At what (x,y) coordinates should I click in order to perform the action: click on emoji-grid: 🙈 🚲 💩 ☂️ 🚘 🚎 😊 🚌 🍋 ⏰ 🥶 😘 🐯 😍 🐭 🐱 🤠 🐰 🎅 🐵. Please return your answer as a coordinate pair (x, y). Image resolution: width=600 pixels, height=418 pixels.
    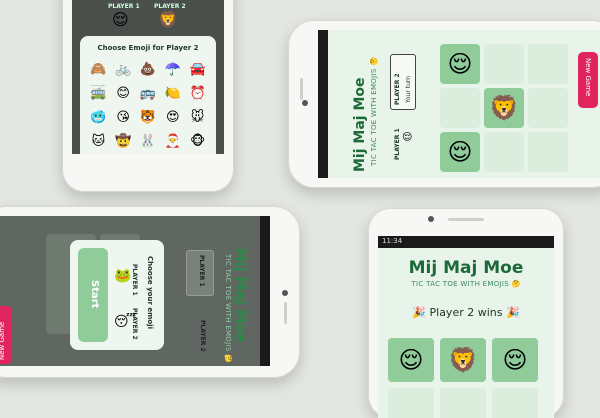
    Looking at the image, I should click on (148, 106).